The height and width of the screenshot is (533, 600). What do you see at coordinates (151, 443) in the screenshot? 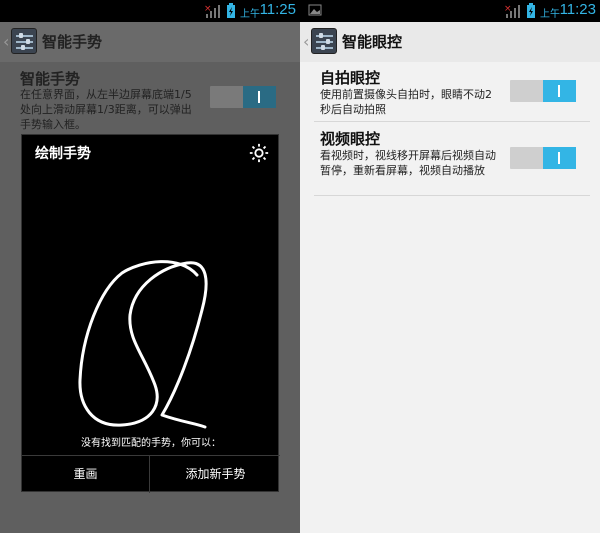
I see `no-match-hint: 没有找到匹配的手势，你可以：` at bounding box center [151, 443].